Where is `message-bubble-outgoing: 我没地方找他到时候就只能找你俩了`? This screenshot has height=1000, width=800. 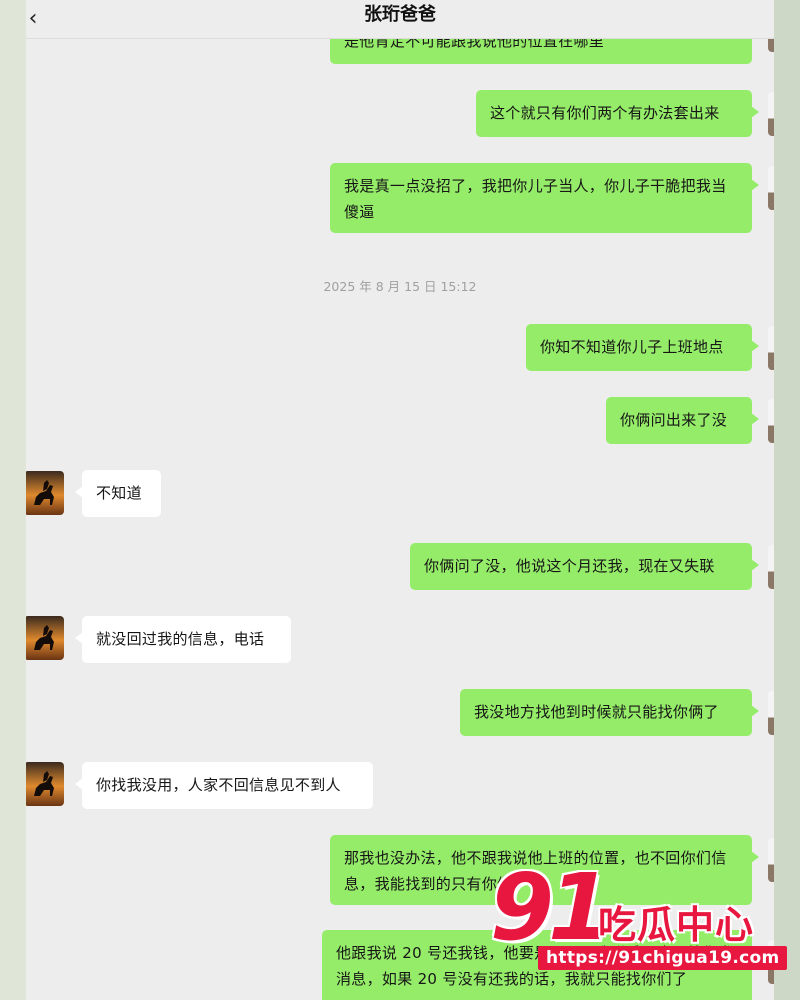
message-bubble-outgoing: 我没地方找他到时候就只能找你俩了 is located at coordinates (609, 712).